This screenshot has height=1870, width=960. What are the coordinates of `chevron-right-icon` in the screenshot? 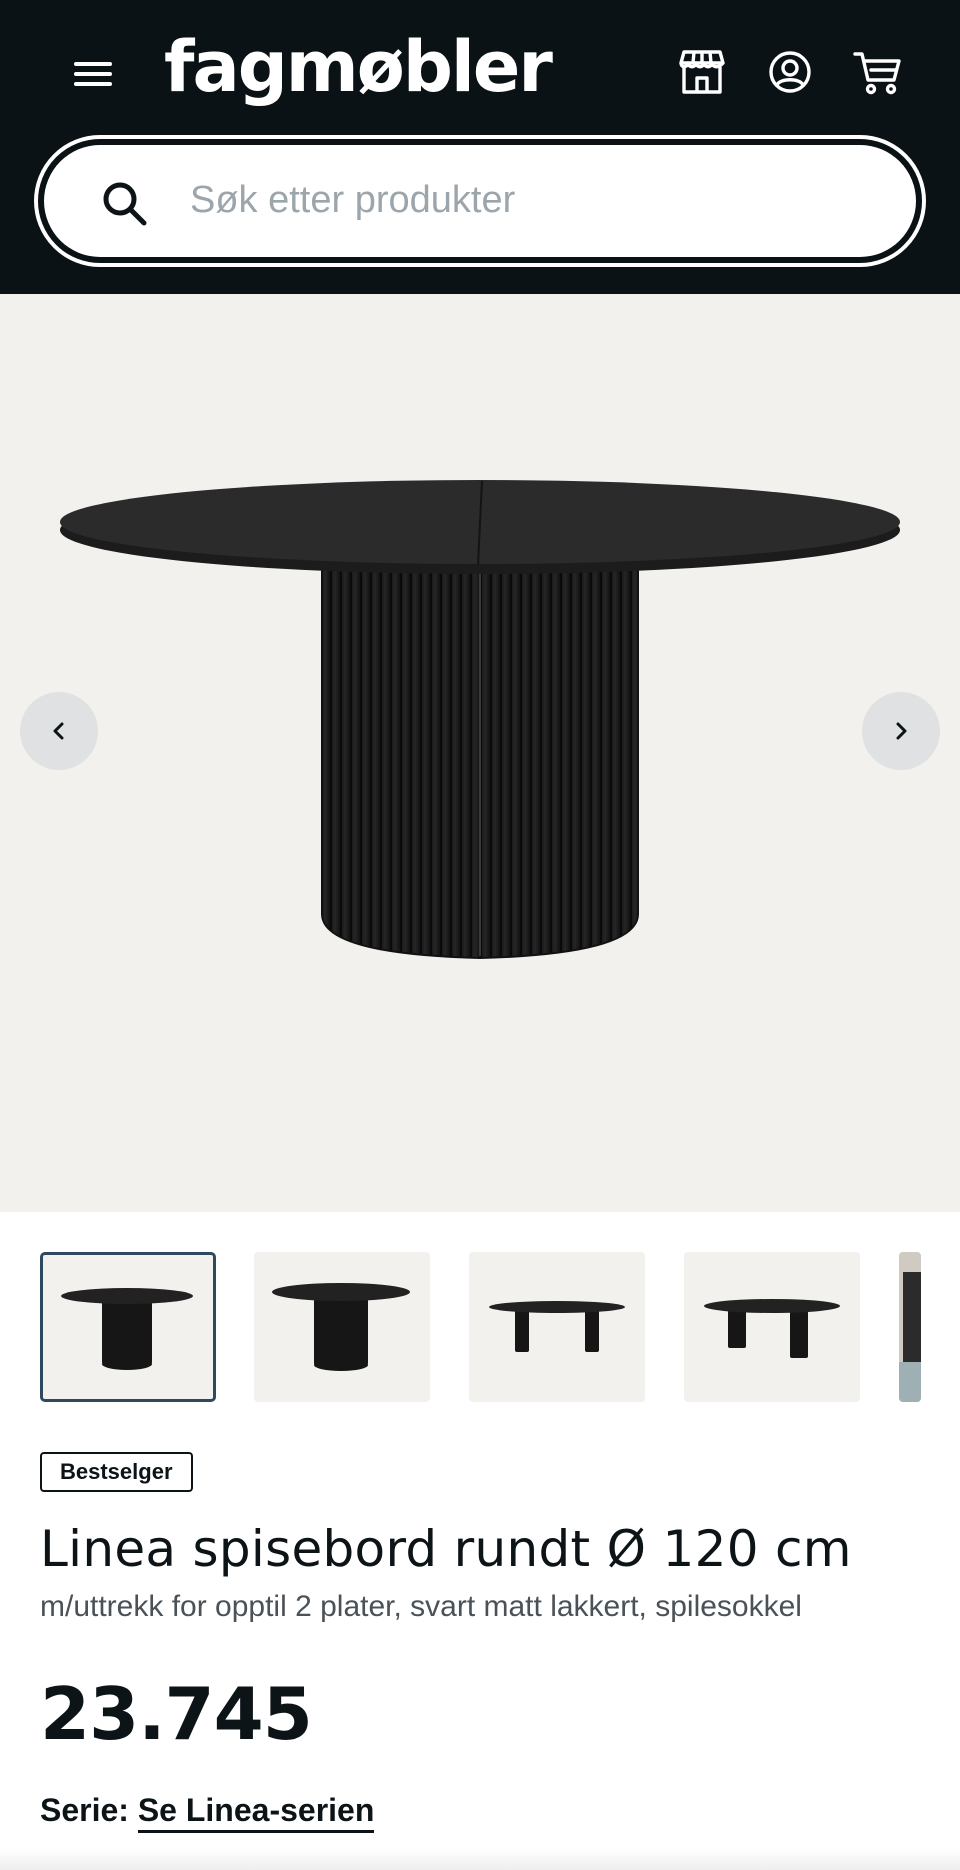 It's located at (901, 731).